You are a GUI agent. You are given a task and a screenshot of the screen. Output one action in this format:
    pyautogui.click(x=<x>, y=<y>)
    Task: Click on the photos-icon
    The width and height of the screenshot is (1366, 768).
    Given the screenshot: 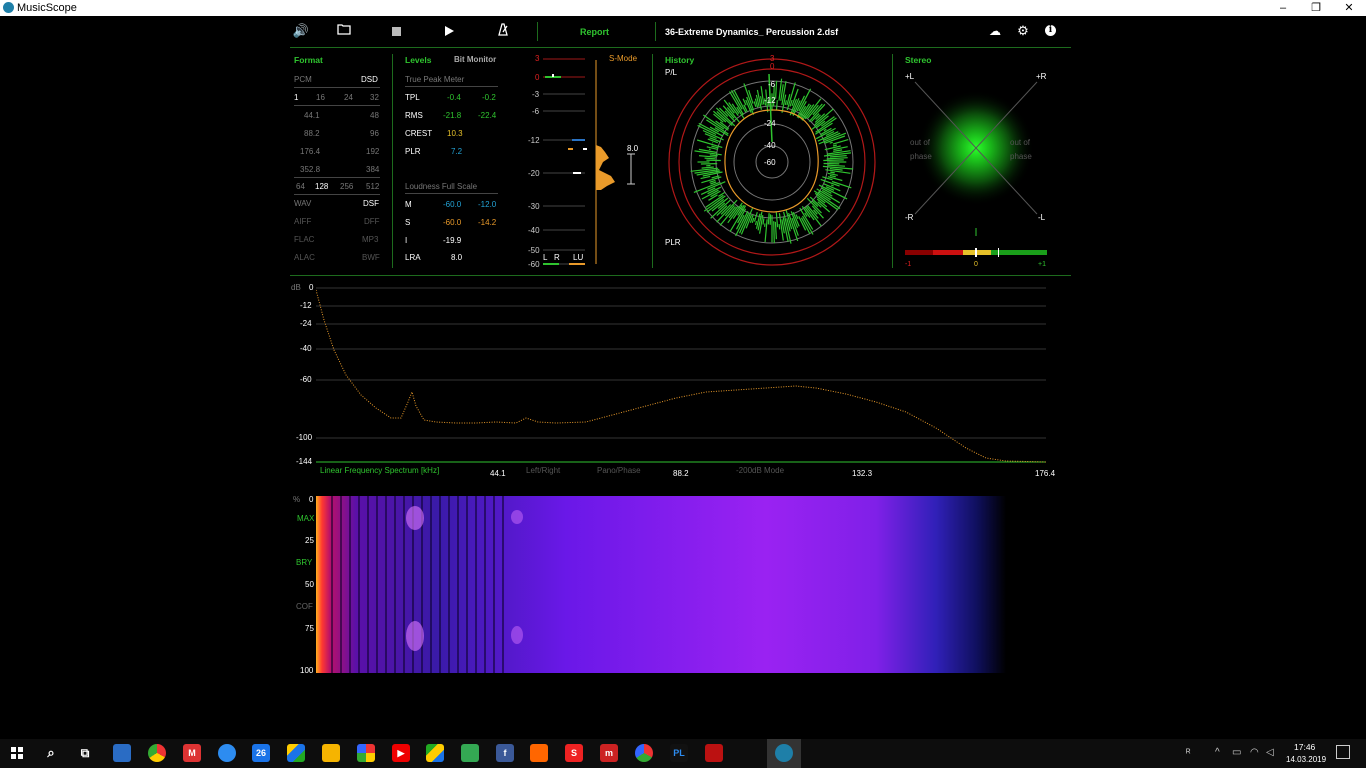 What is the action you would take?
    pyautogui.click(x=366, y=753)
    